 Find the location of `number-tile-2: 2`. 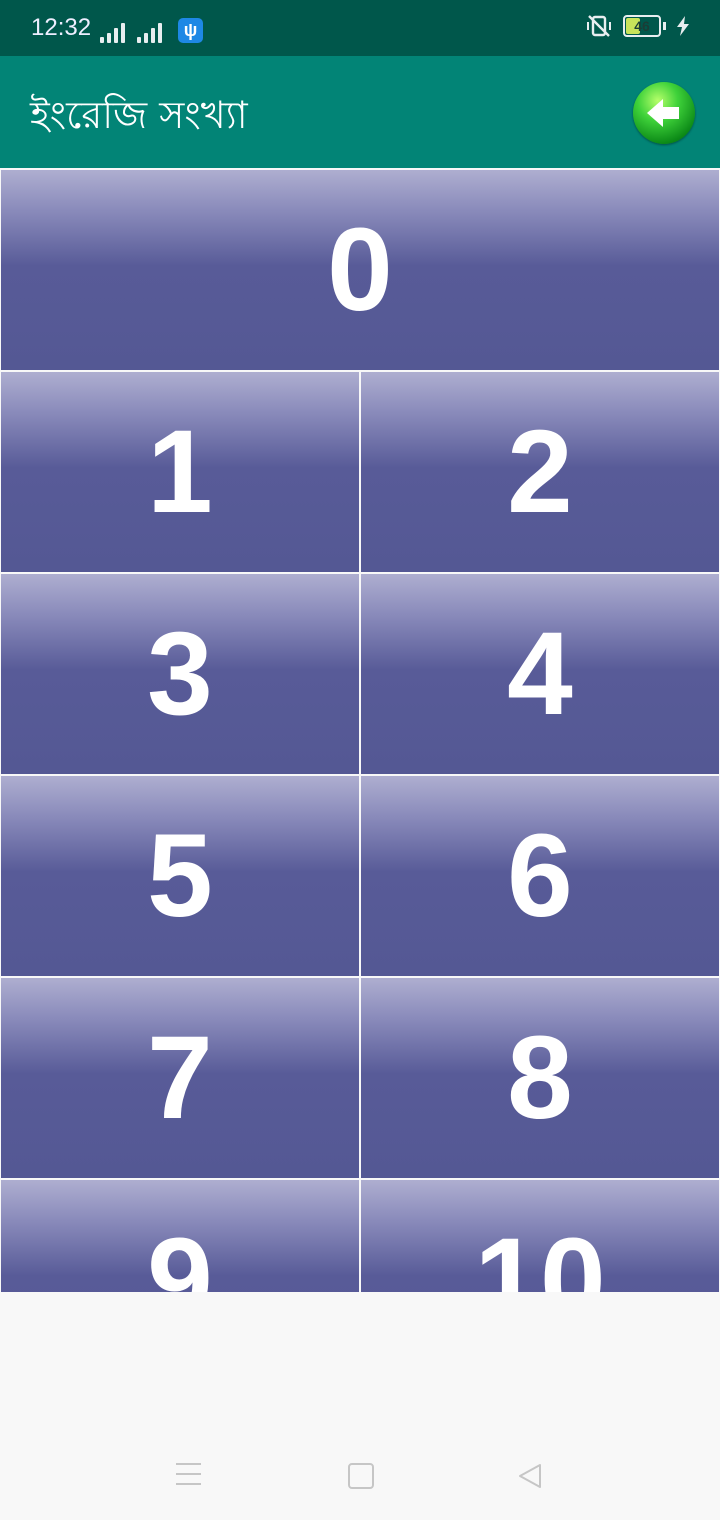

number-tile-2: 2 is located at coordinates (540, 472).